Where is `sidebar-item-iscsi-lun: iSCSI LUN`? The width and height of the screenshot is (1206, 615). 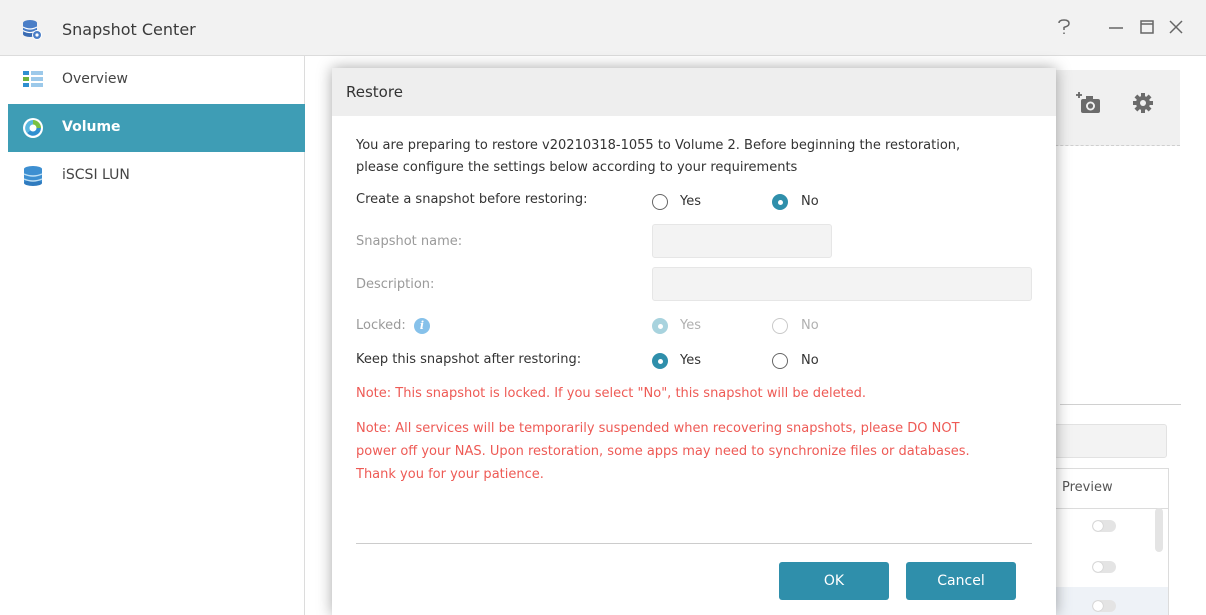
sidebar-item-iscsi-lun: iSCSI LUN is located at coordinates (156, 176).